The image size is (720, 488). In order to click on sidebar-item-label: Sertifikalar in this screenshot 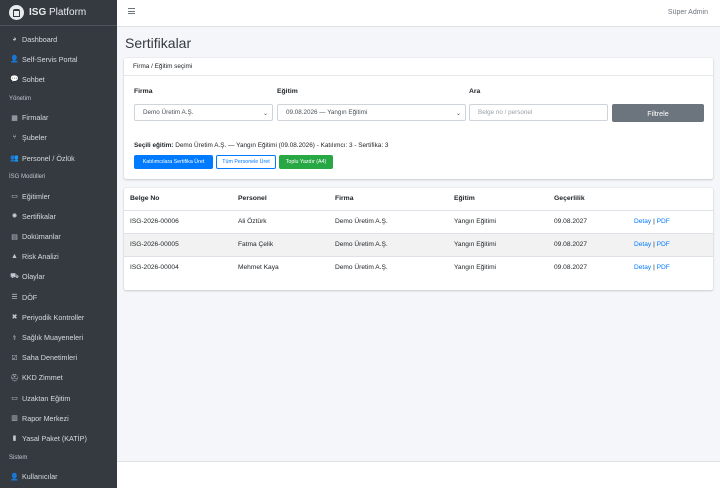, I will do `click(39, 216)`.